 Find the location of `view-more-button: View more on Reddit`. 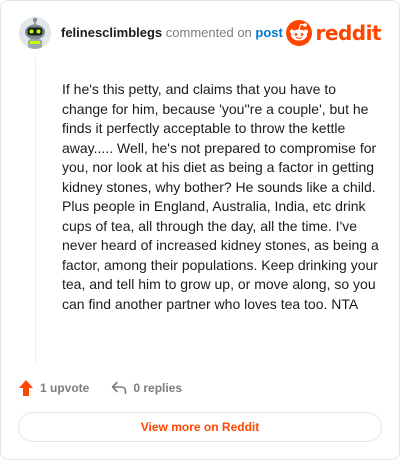

view-more-button: View more on Reddit is located at coordinates (200, 427).